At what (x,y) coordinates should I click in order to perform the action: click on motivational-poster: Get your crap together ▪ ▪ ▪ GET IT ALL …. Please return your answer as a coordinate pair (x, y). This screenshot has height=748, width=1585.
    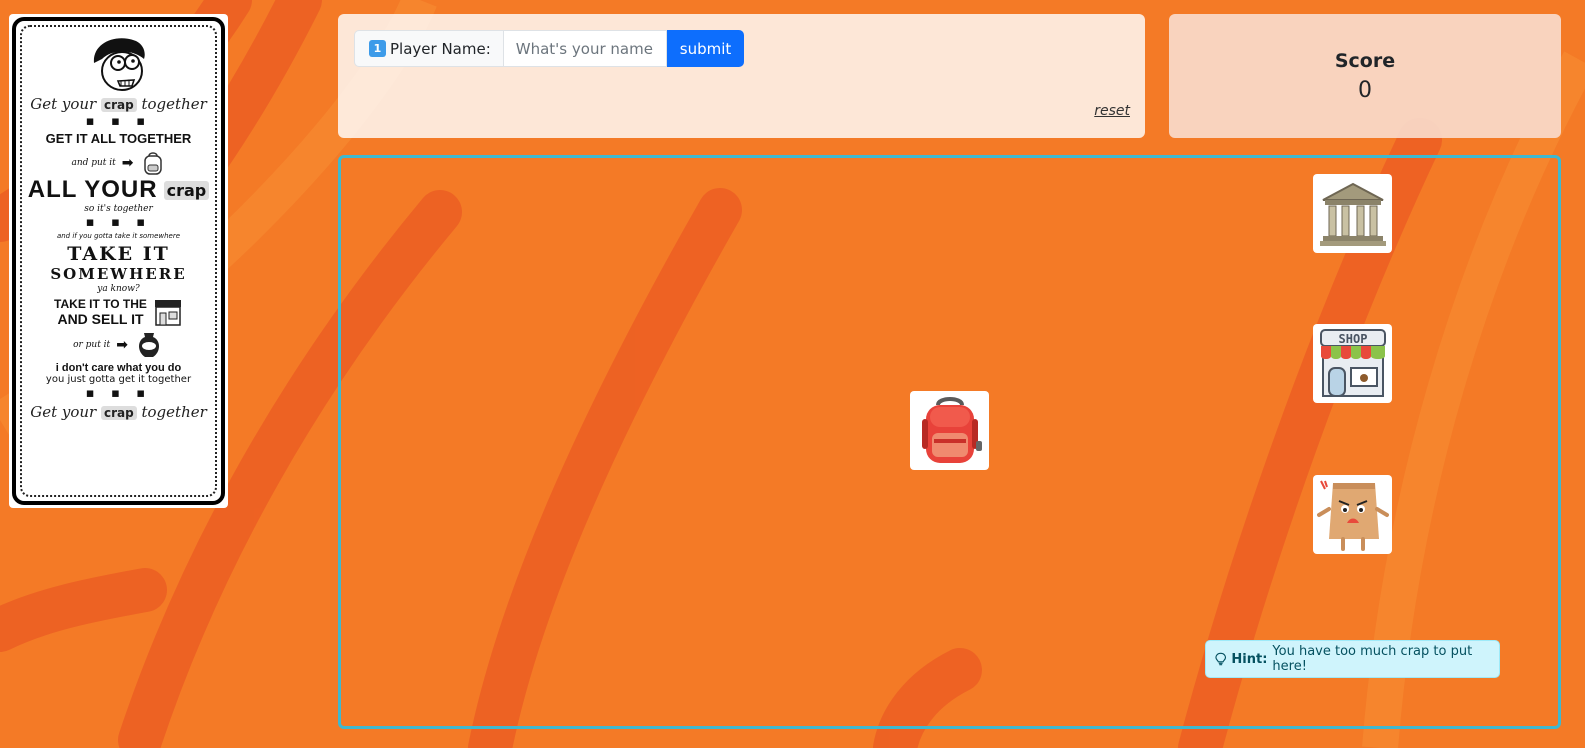
    Looking at the image, I should click on (118, 261).